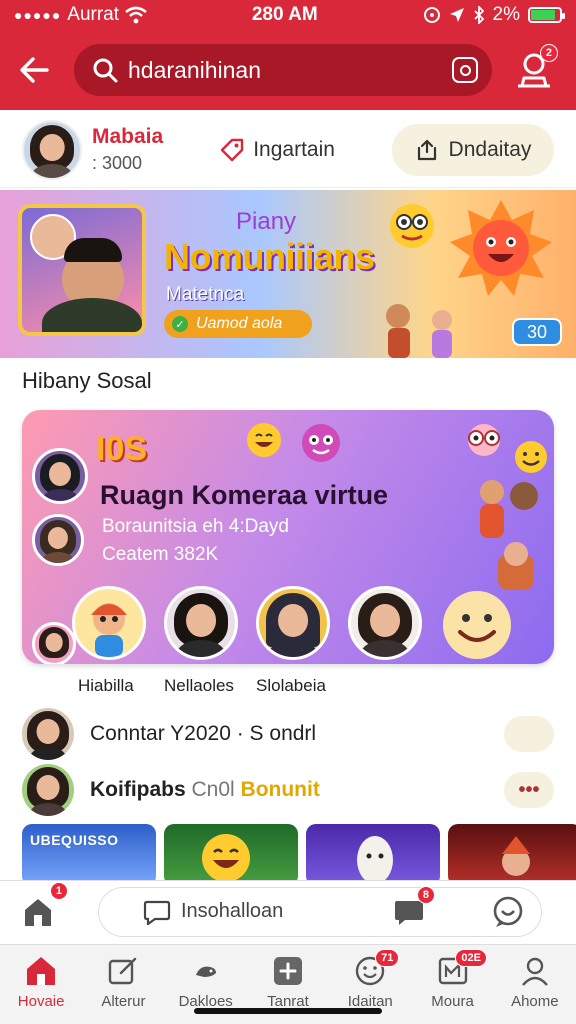 This screenshot has height=1024, width=576. Describe the element at coordinates (535, 68) in the screenshot. I see `computer-button: 2` at that location.